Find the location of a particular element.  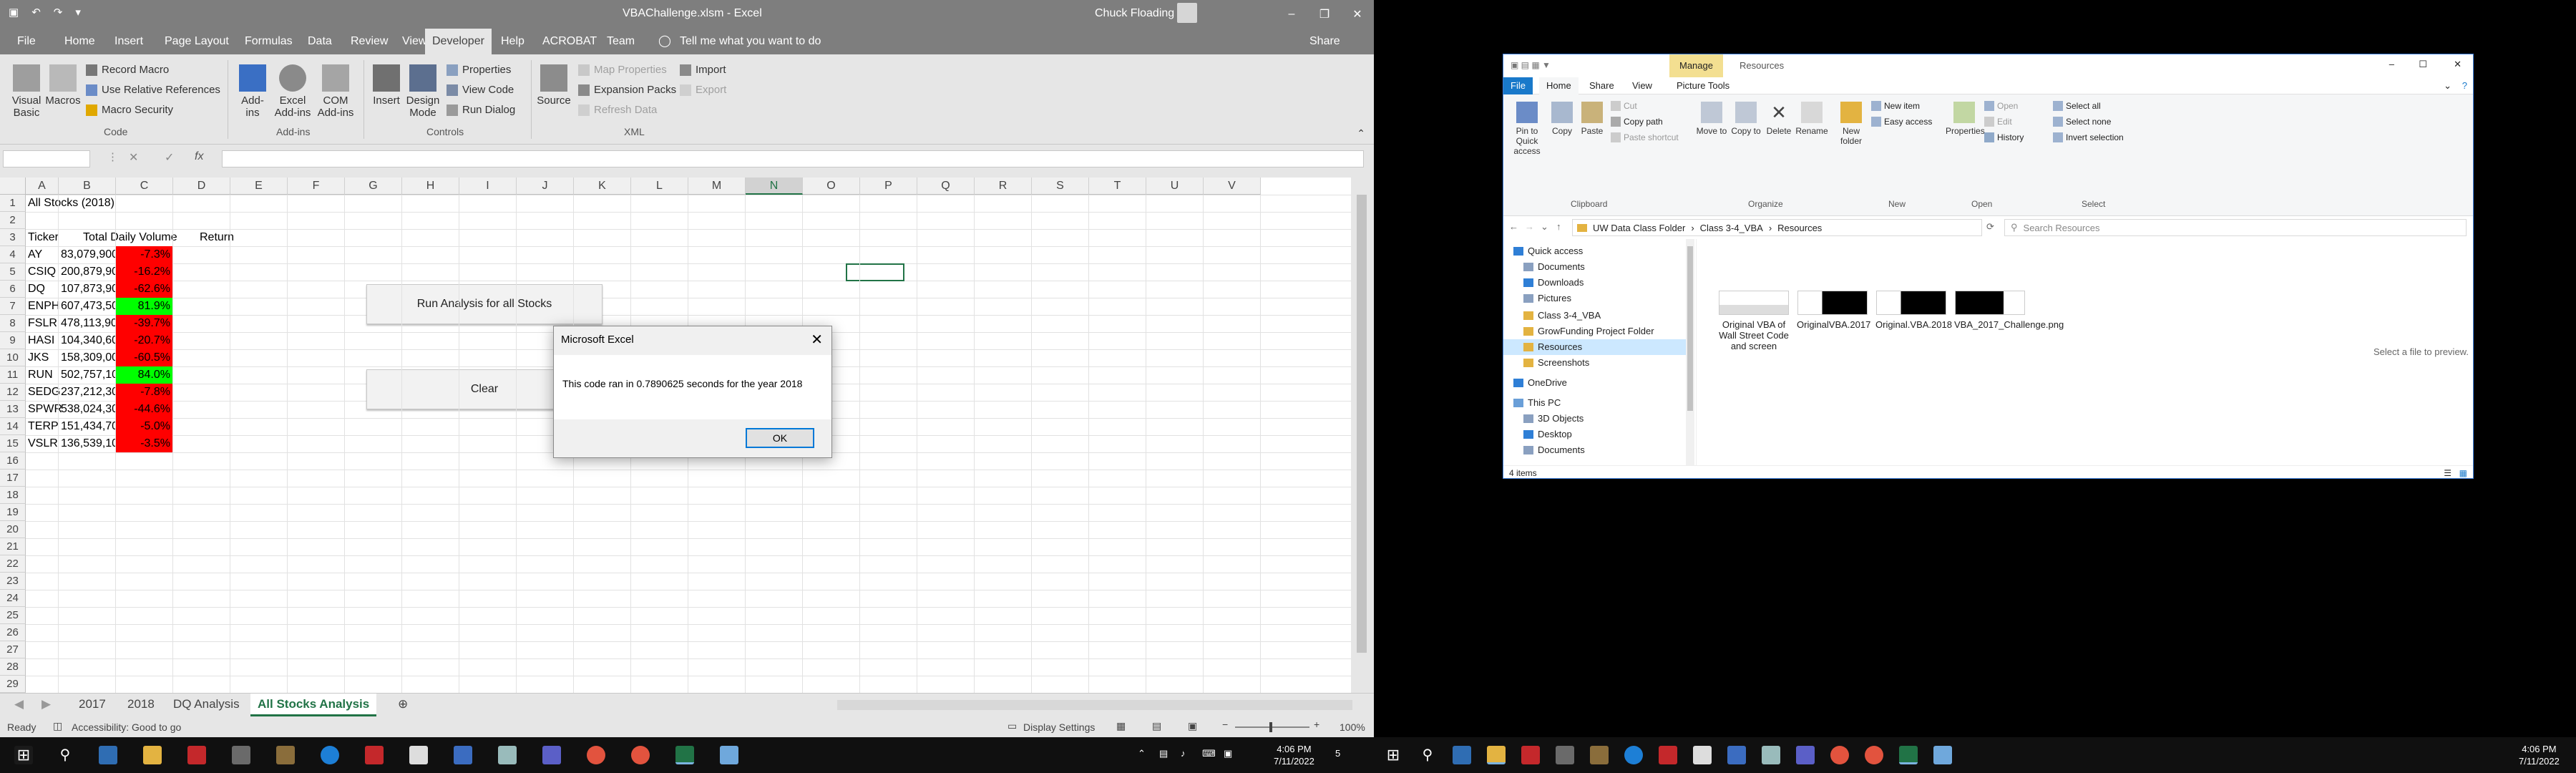

clock: 4:06 PM 7/11/2022 is located at coordinates (2539, 755).